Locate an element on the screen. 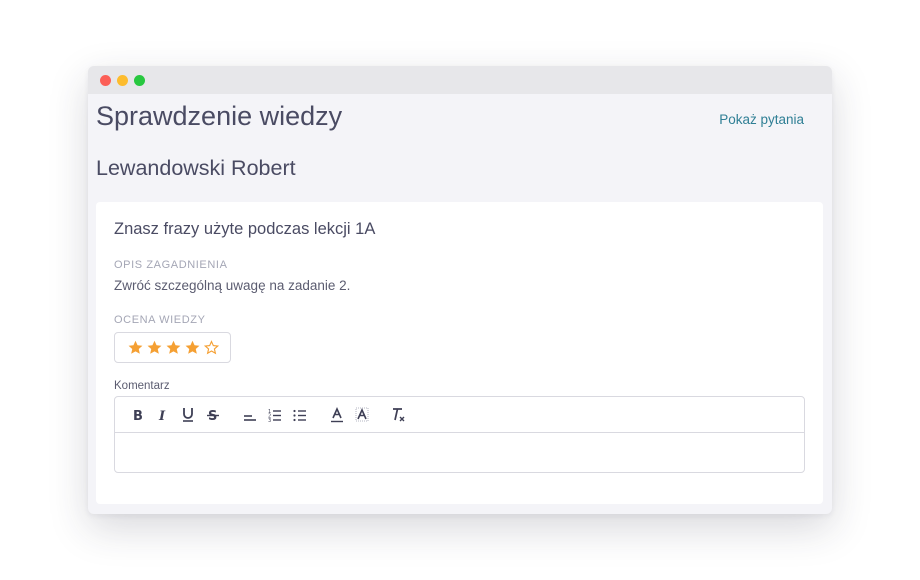  student-name: Lewandowski Robert is located at coordinates (196, 168).